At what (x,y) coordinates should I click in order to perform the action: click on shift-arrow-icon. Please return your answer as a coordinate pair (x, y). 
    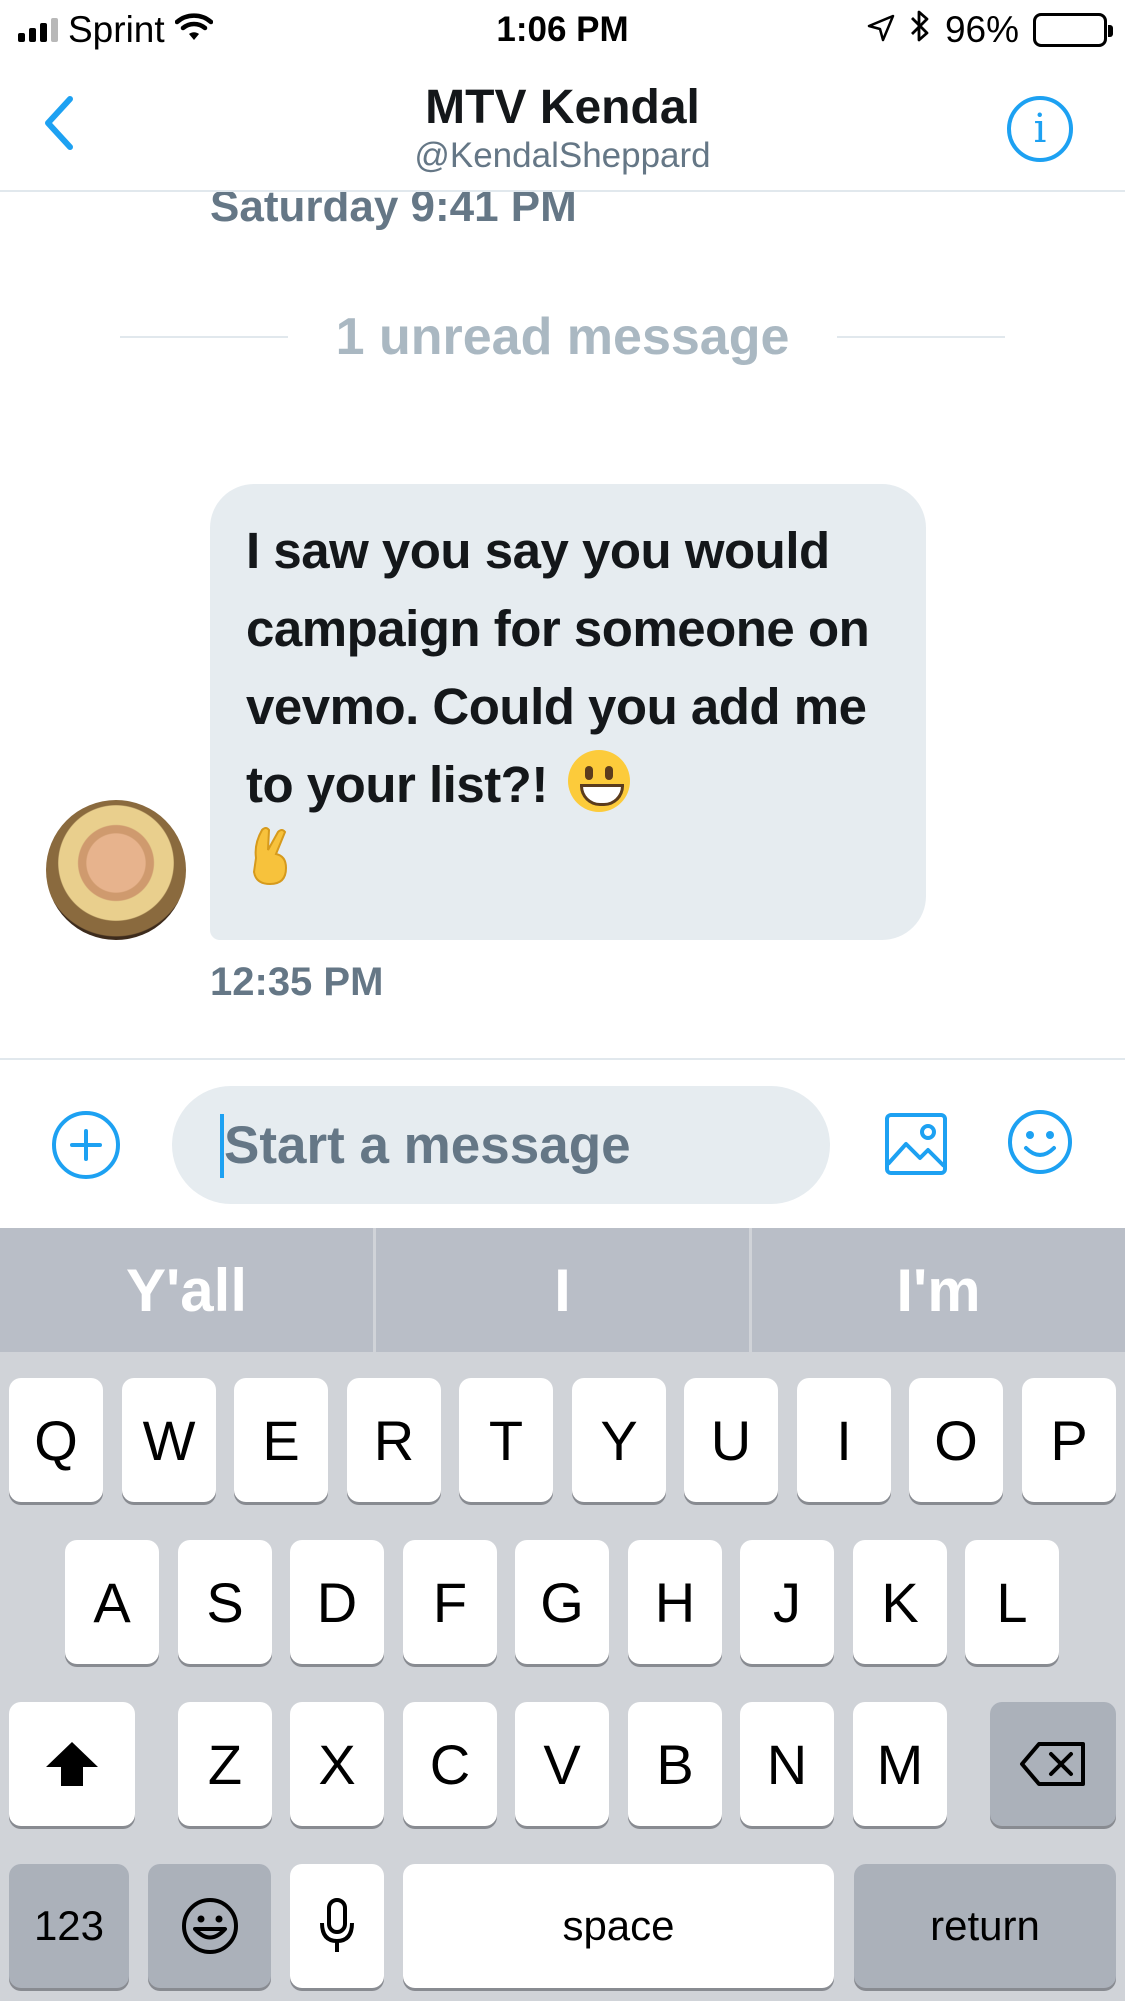
    Looking at the image, I should click on (72, 1764).